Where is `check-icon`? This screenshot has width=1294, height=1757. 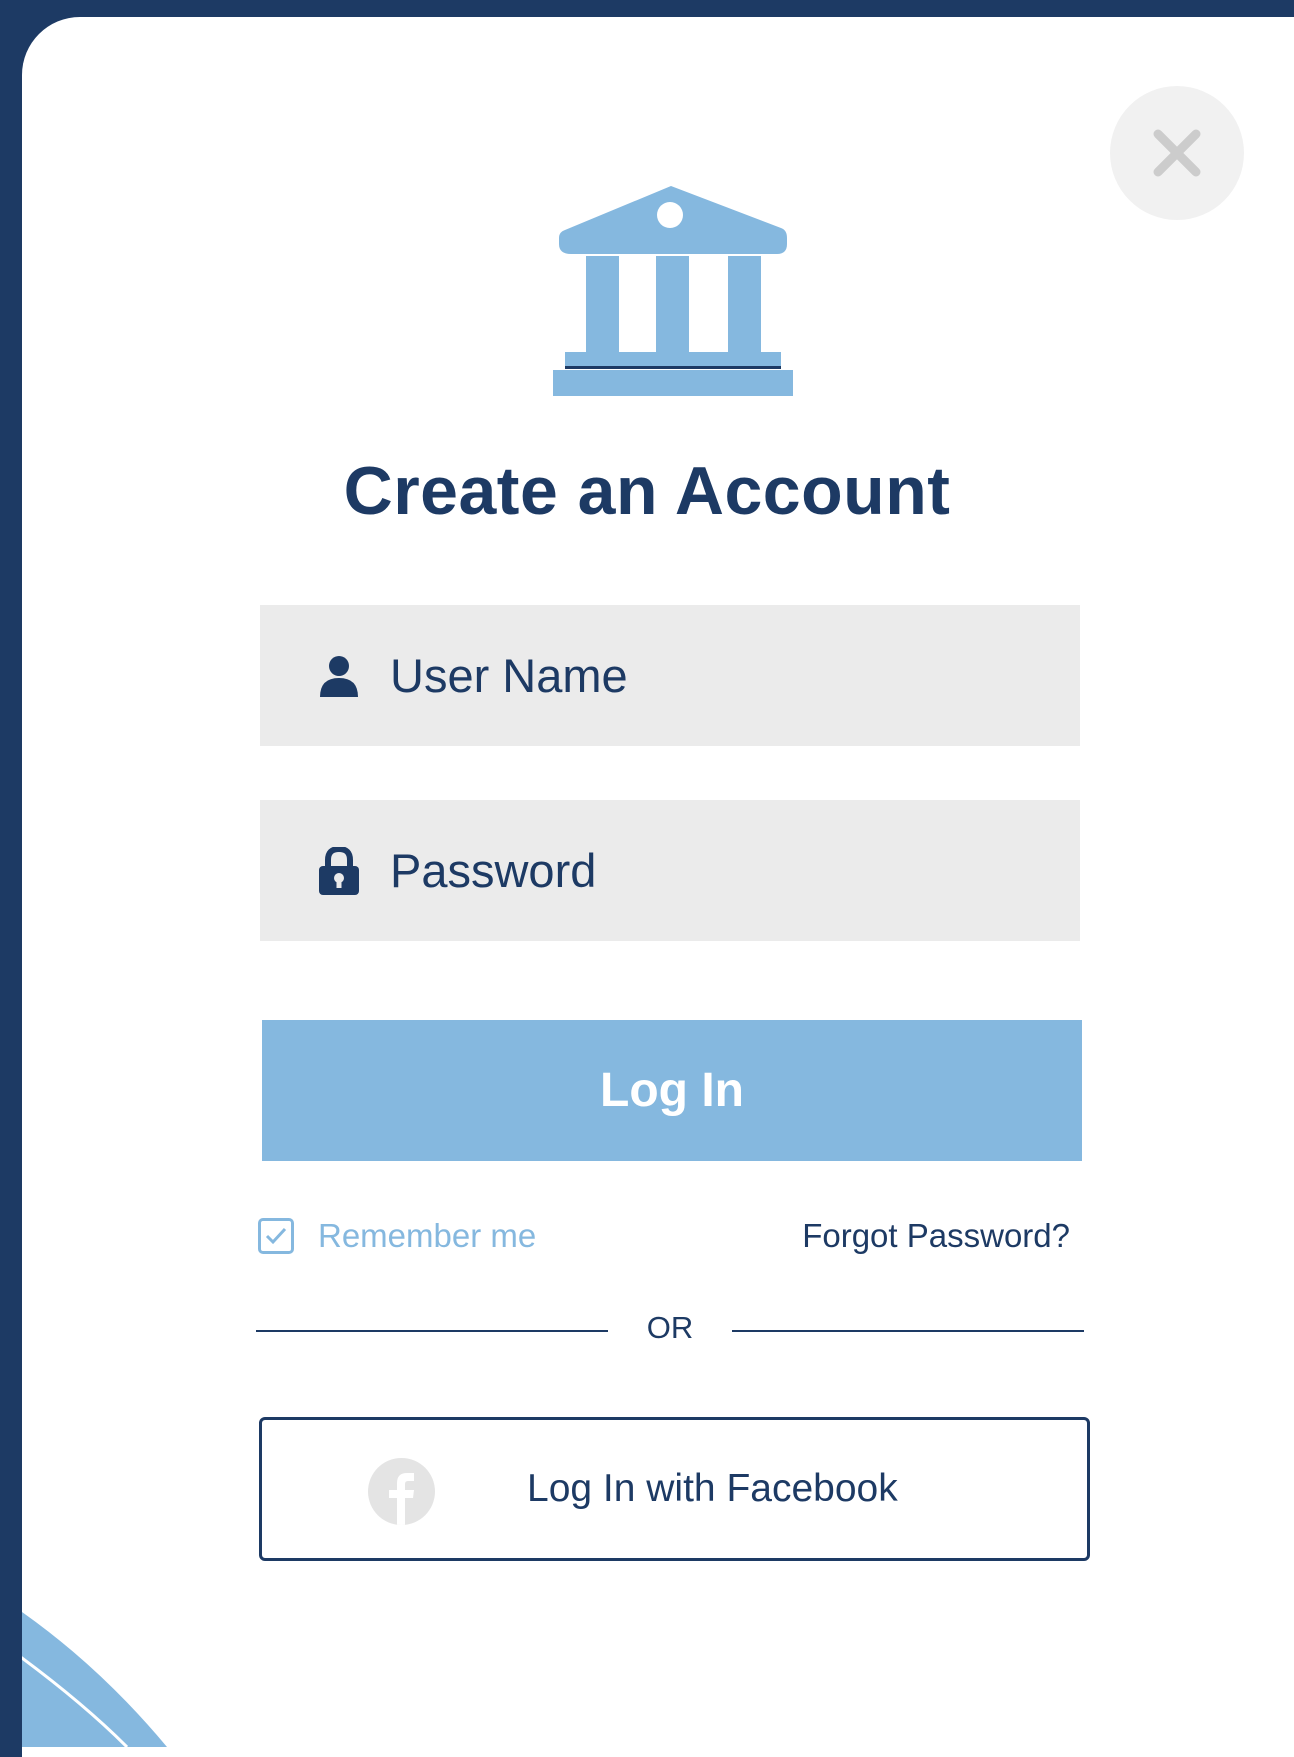 check-icon is located at coordinates (276, 1236).